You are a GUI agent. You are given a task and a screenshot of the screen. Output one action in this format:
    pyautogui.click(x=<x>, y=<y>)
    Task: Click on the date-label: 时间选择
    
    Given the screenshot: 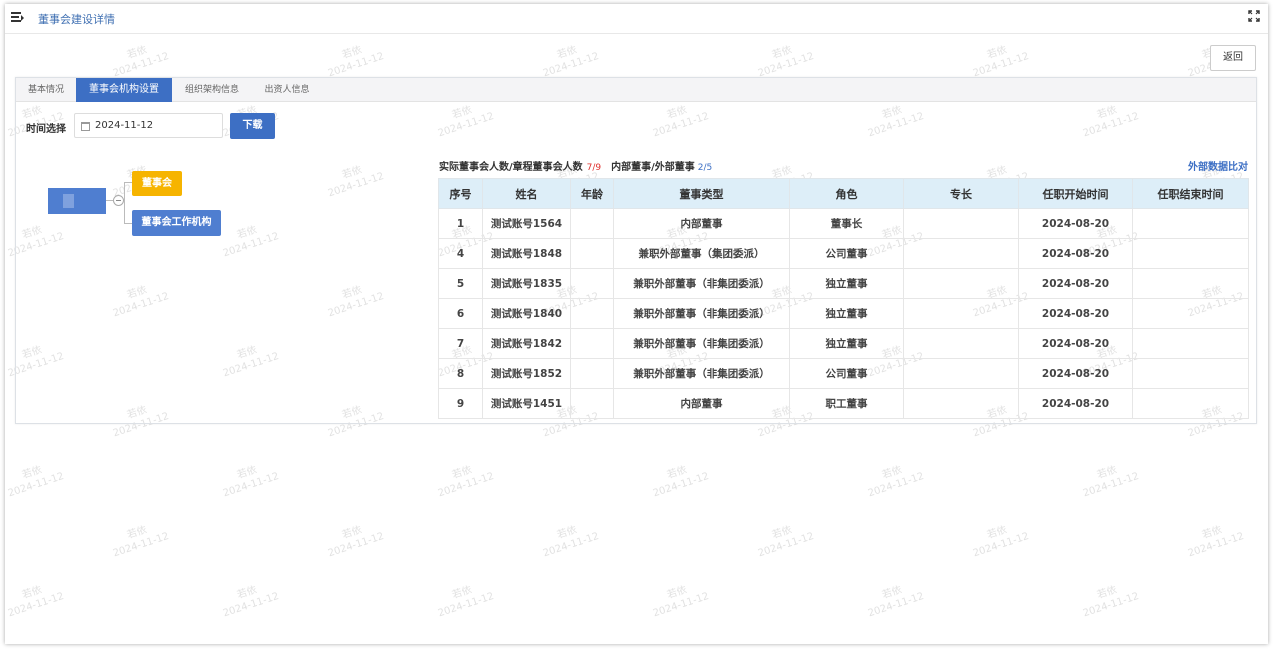 What is the action you would take?
    pyautogui.click(x=46, y=129)
    